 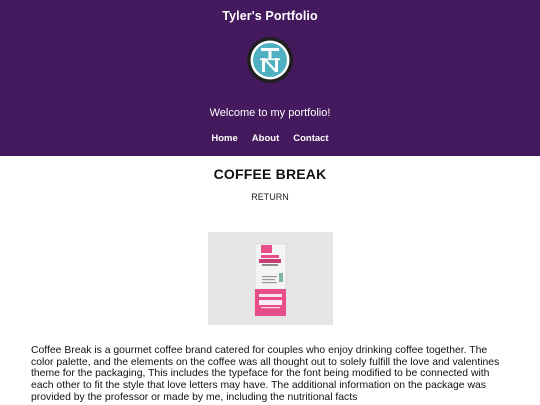 What do you see at coordinates (265, 138) in the screenshot?
I see `nav-about-link: About` at bounding box center [265, 138].